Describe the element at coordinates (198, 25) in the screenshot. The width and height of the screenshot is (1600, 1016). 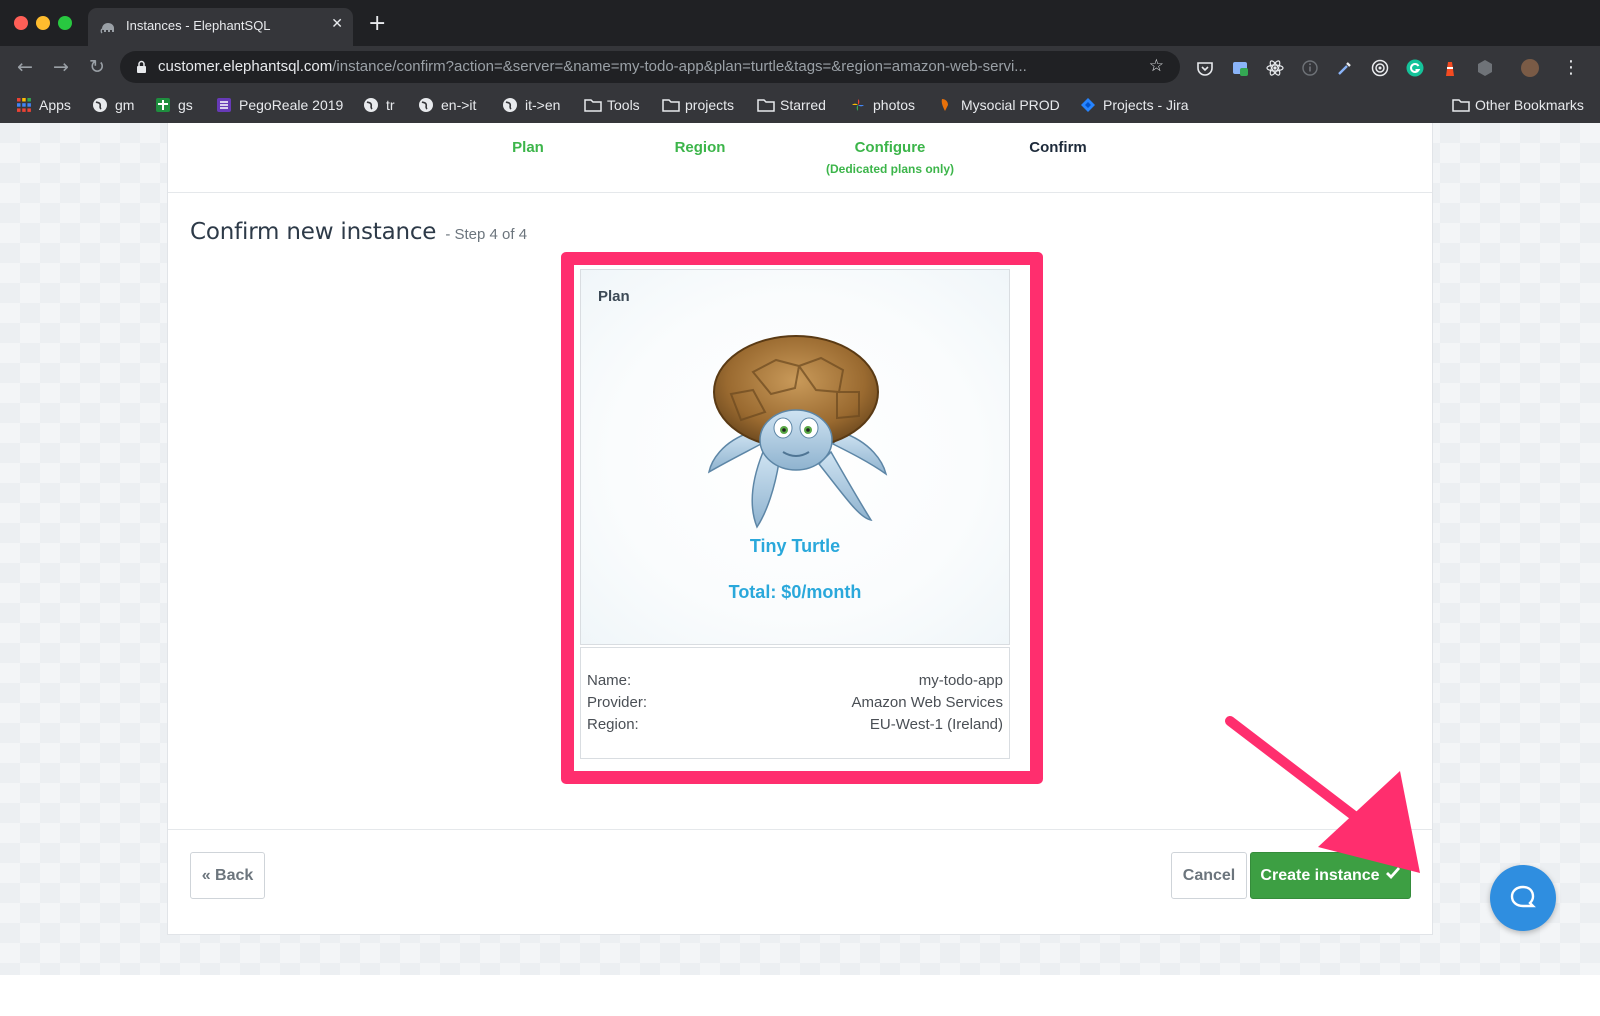
I see `tab-title: Instances - ElephantSQL` at that location.